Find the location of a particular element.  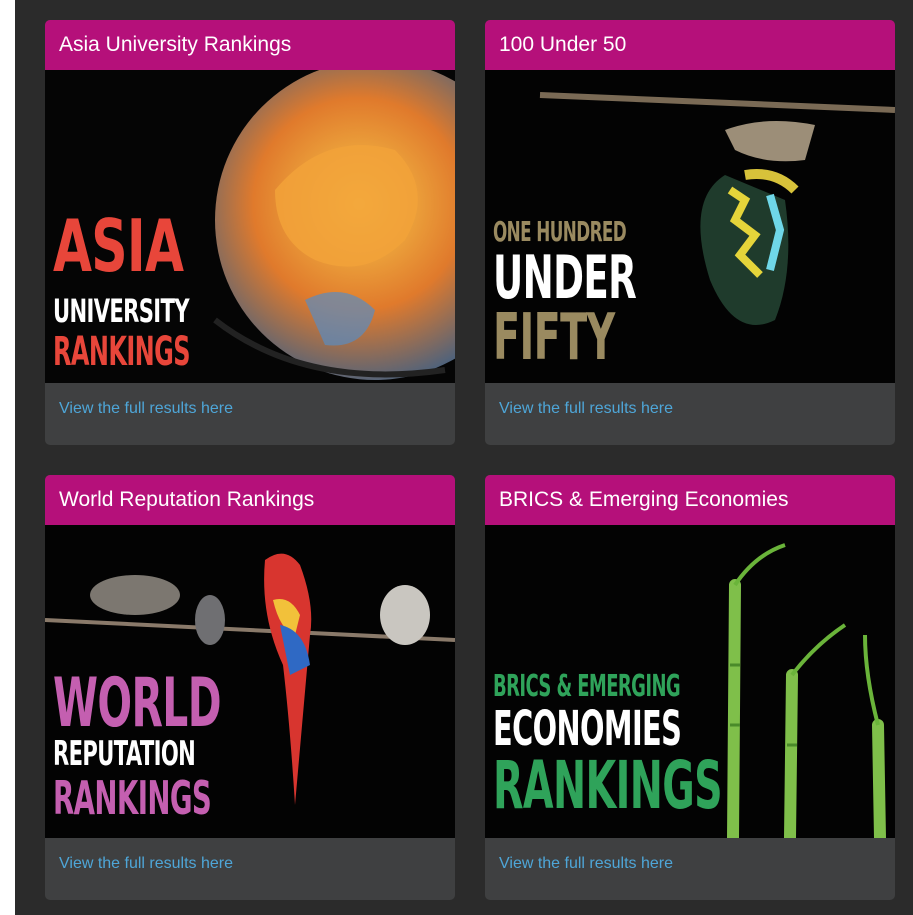

art-line-1: ONE HUNDRED is located at coordinates (560, 231).